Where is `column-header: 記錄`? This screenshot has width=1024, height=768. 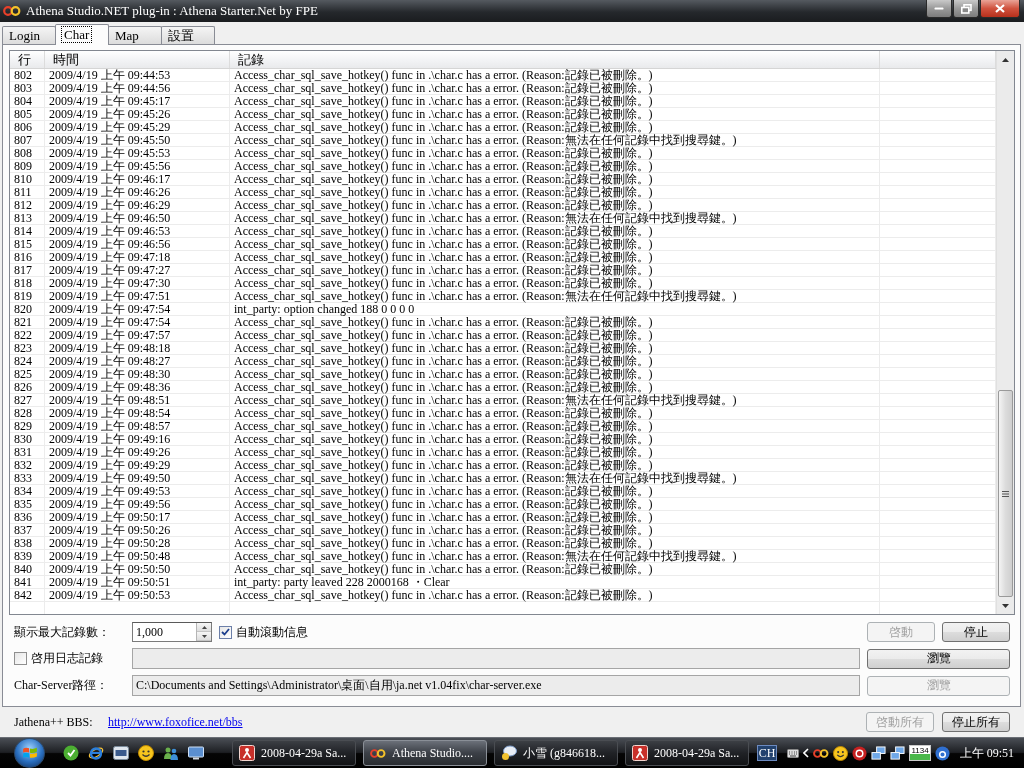 column-header: 記錄 is located at coordinates (555, 59).